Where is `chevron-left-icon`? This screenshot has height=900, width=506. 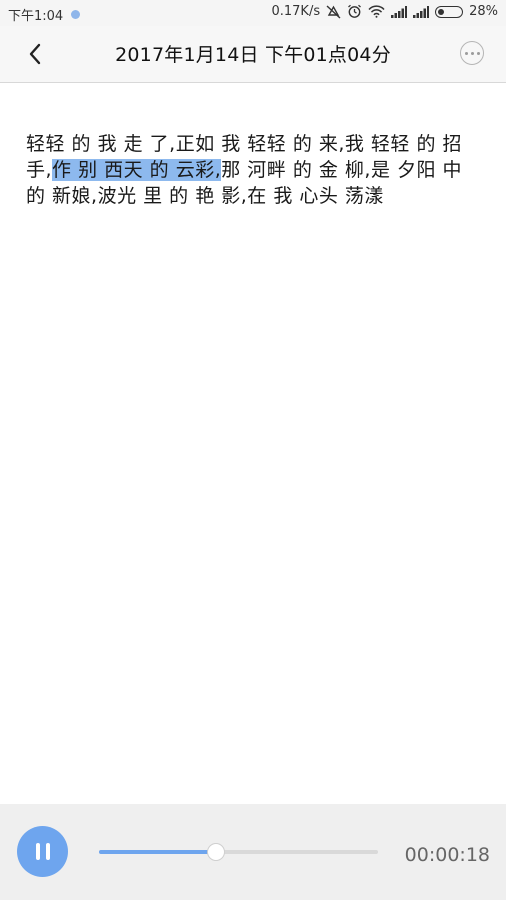 chevron-left-icon is located at coordinates (35, 54).